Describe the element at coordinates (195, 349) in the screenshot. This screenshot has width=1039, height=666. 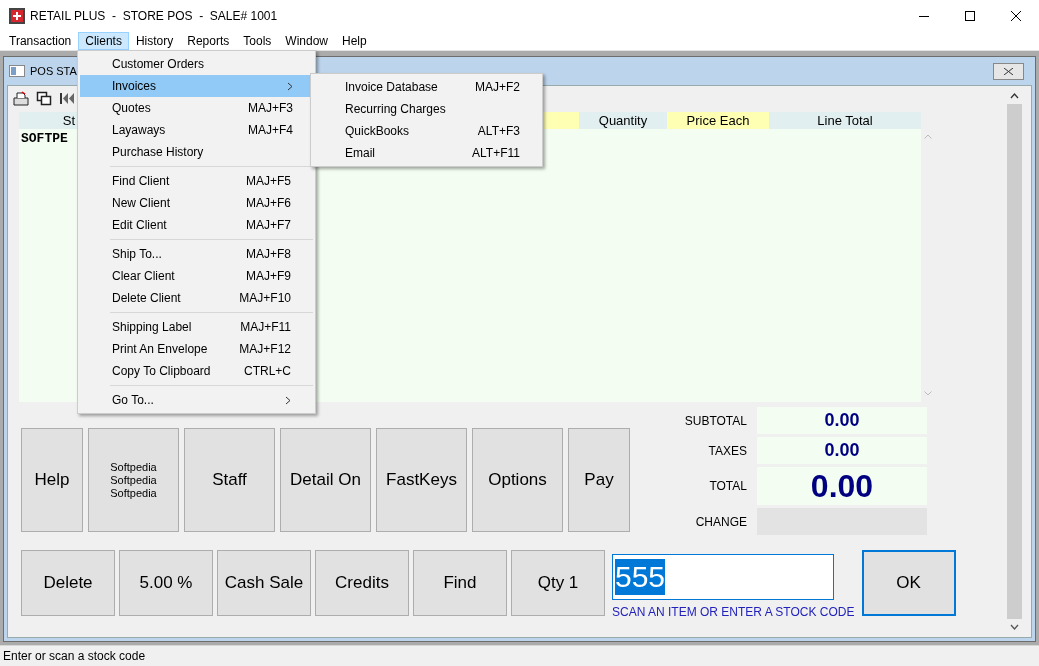
I see `menu-item: Print An Envelope MAJ+F12` at that location.